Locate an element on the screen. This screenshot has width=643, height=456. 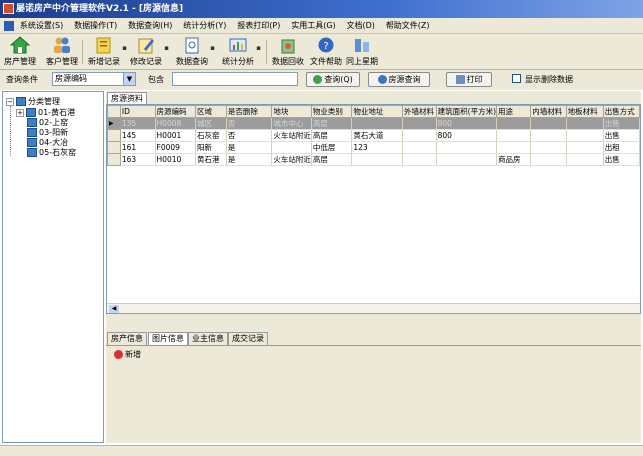
table-row: ▶ 135 H0008 城区否城市中心 高层 800 出售 is located at coordinates (373, 123).